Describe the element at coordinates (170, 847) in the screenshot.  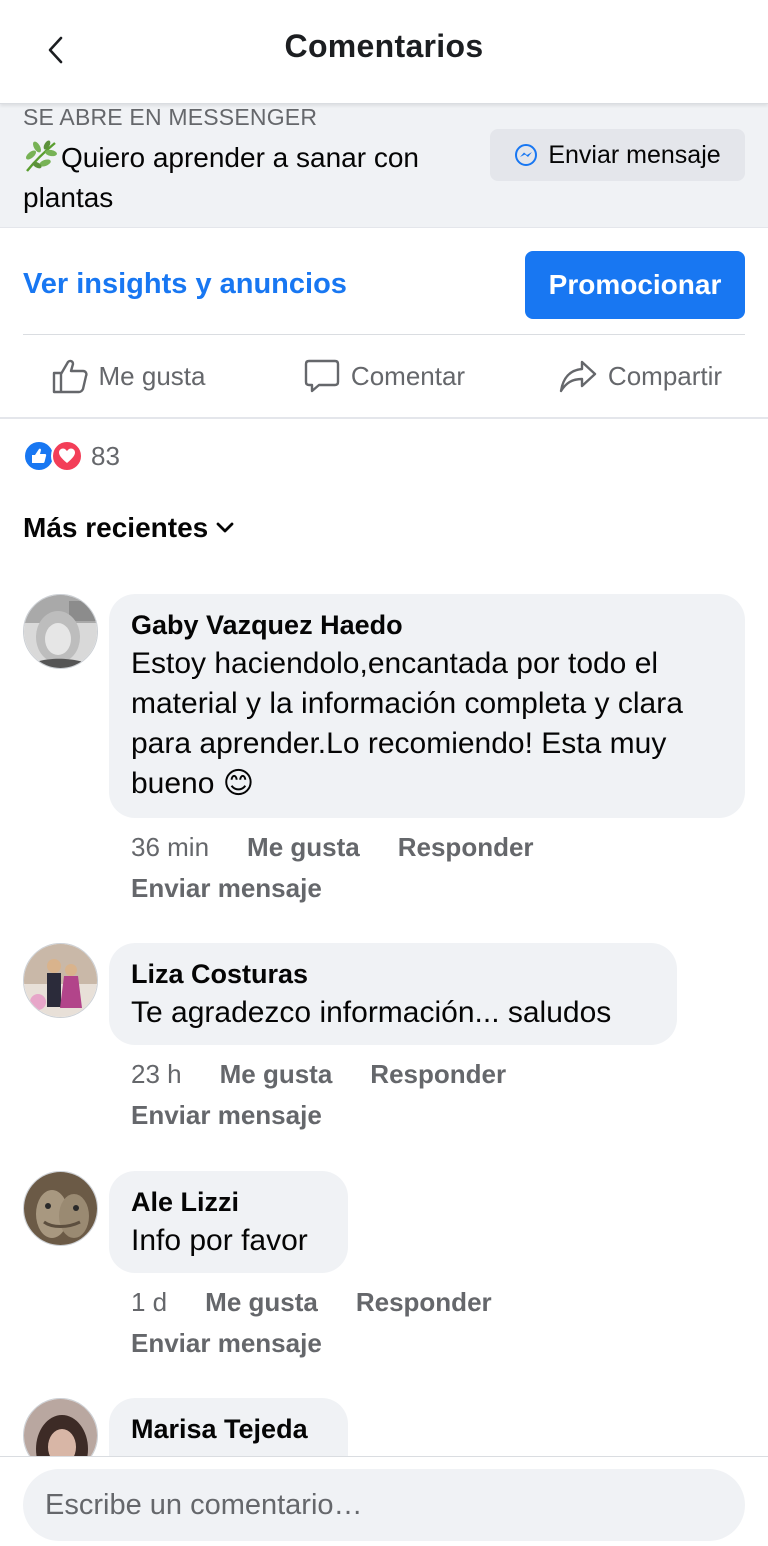
I see `comment-time: 36 min` at that location.